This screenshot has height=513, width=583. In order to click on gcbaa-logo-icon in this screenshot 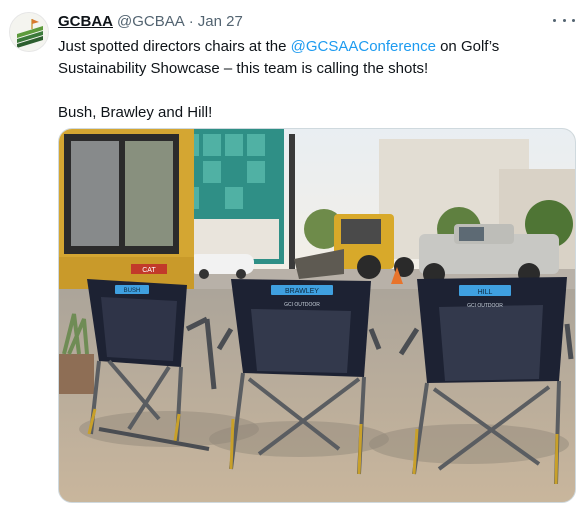, I will do `click(29, 32)`.